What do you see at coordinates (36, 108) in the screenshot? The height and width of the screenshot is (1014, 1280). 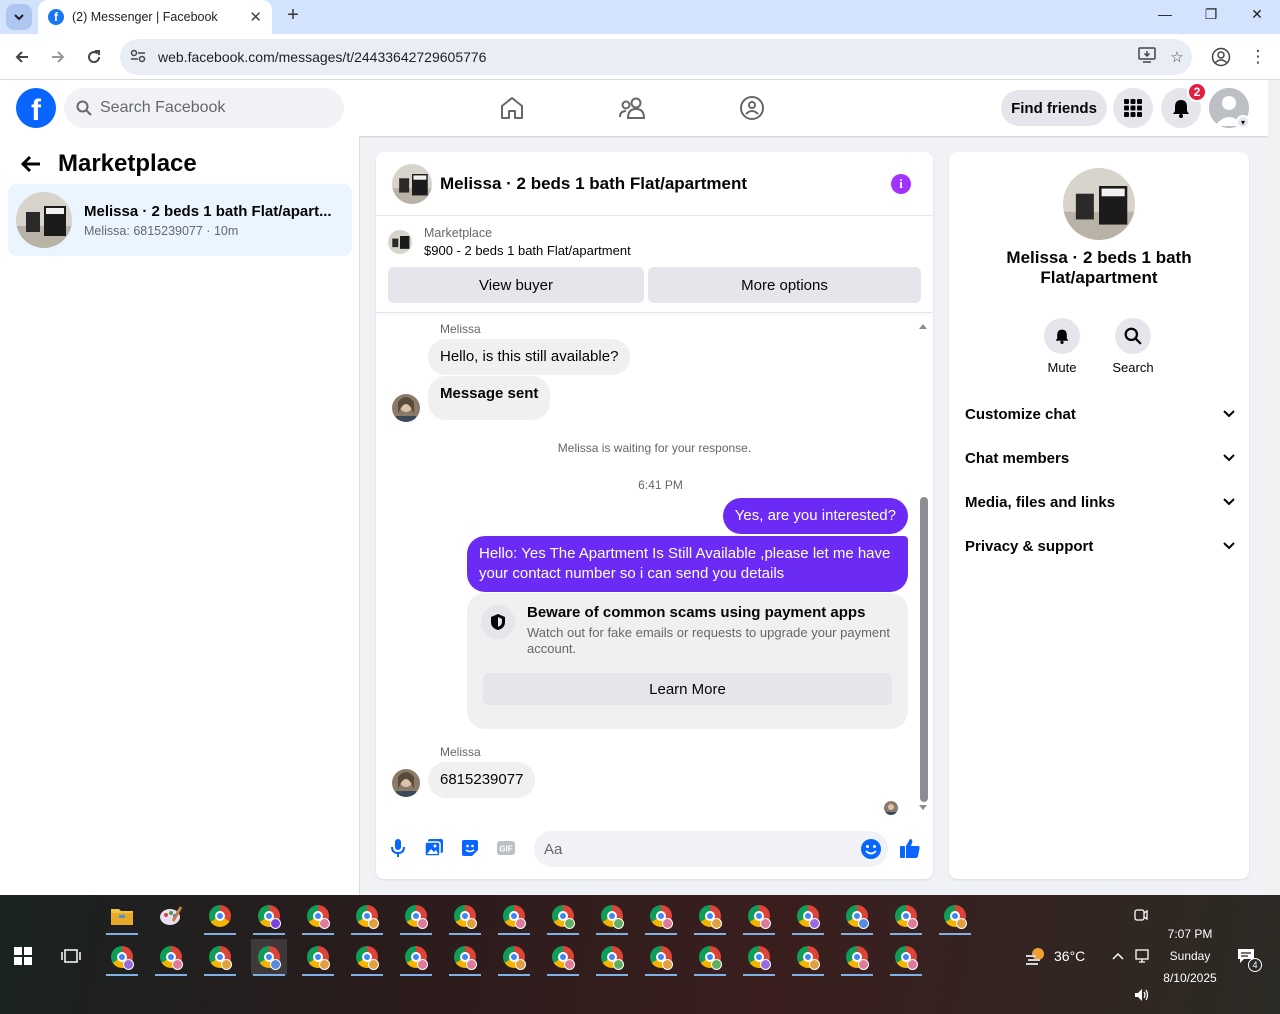 I see `facebook-logo: f` at bounding box center [36, 108].